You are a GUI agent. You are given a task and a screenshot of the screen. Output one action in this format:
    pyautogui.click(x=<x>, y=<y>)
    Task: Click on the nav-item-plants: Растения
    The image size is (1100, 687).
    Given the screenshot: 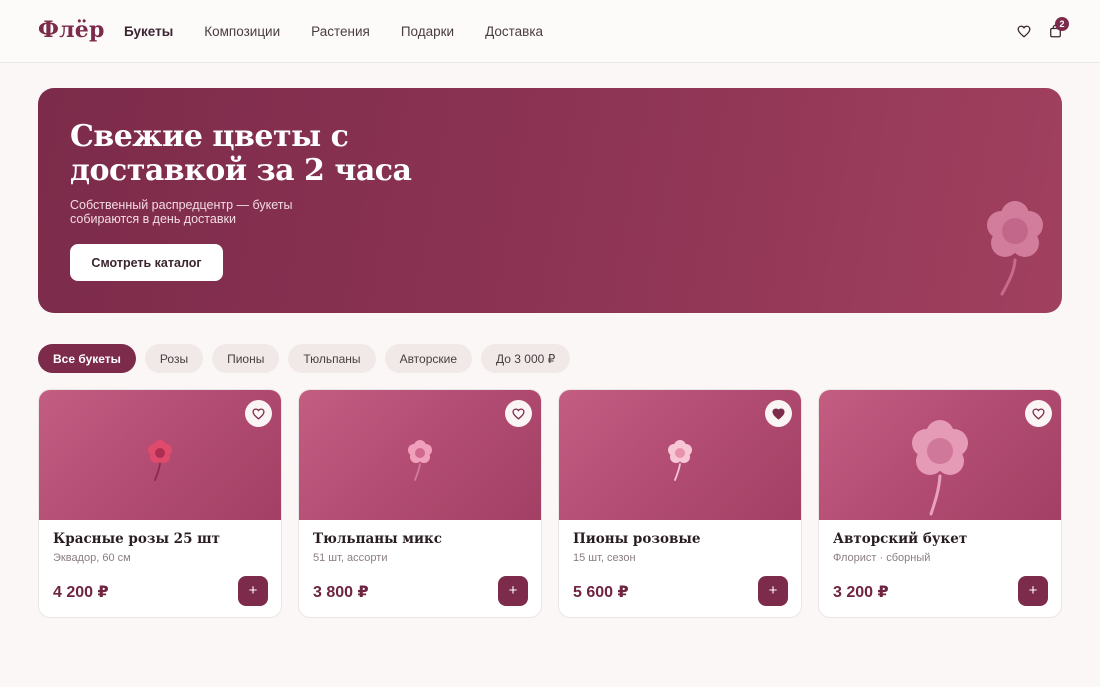 What is the action you would take?
    pyautogui.click(x=340, y=31)
    